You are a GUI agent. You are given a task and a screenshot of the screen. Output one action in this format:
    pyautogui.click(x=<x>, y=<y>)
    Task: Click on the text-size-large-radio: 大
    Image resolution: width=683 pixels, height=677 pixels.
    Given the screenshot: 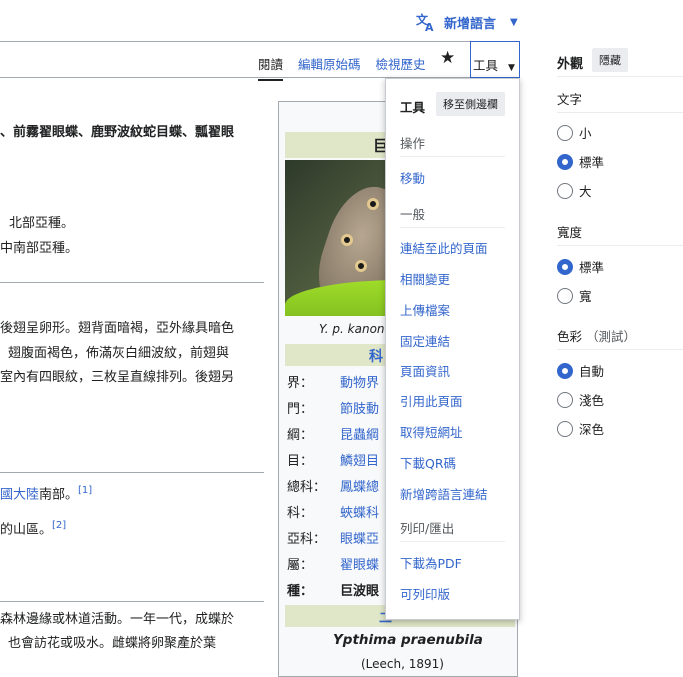 What is the action you would take?
    pyautogui.click(x=574, y=190)
    